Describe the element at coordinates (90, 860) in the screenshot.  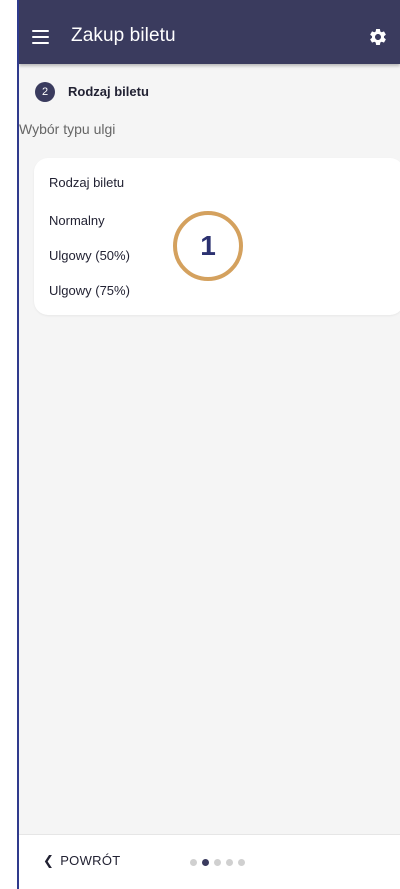
I see `back-button-label: POWRÓT` at that location.